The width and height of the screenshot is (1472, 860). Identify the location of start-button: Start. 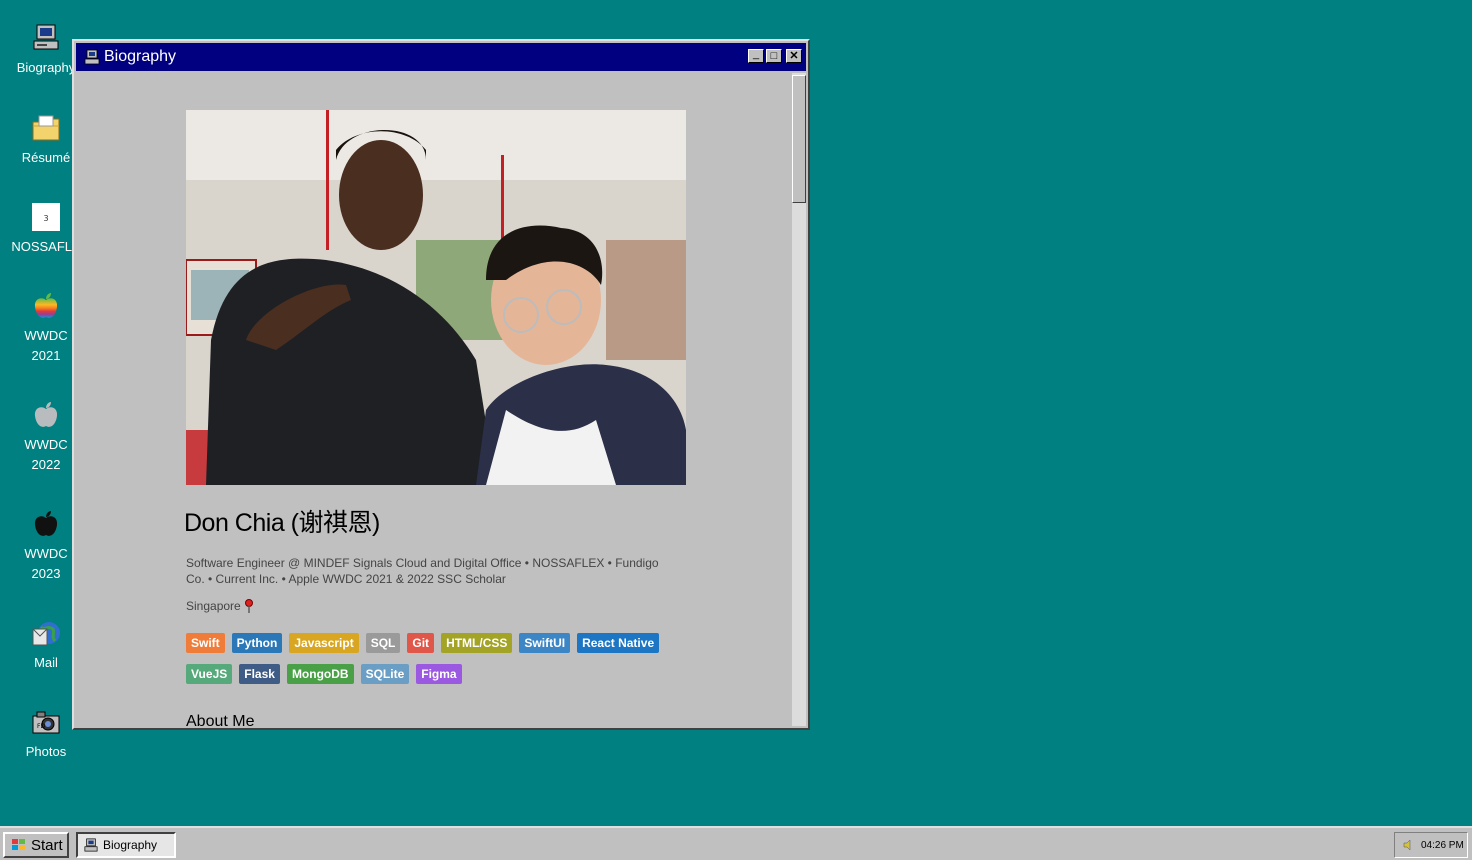
(36, 845).